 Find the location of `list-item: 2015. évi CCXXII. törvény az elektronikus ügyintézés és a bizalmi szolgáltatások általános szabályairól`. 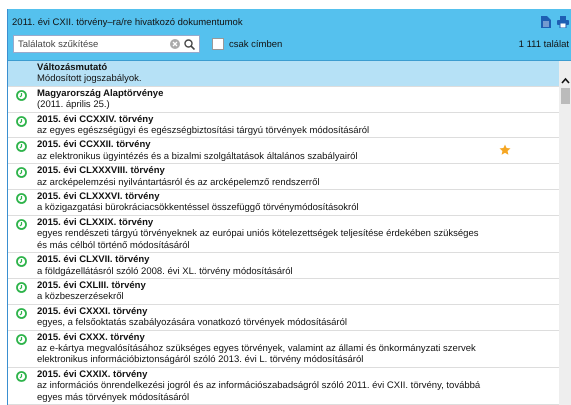

list-item: 2015. évi CCXXII. törvény az elektronikus ügyintézés és a bizalmi szolgáltatások általános szabályairól is located at coordinates (283, 151).